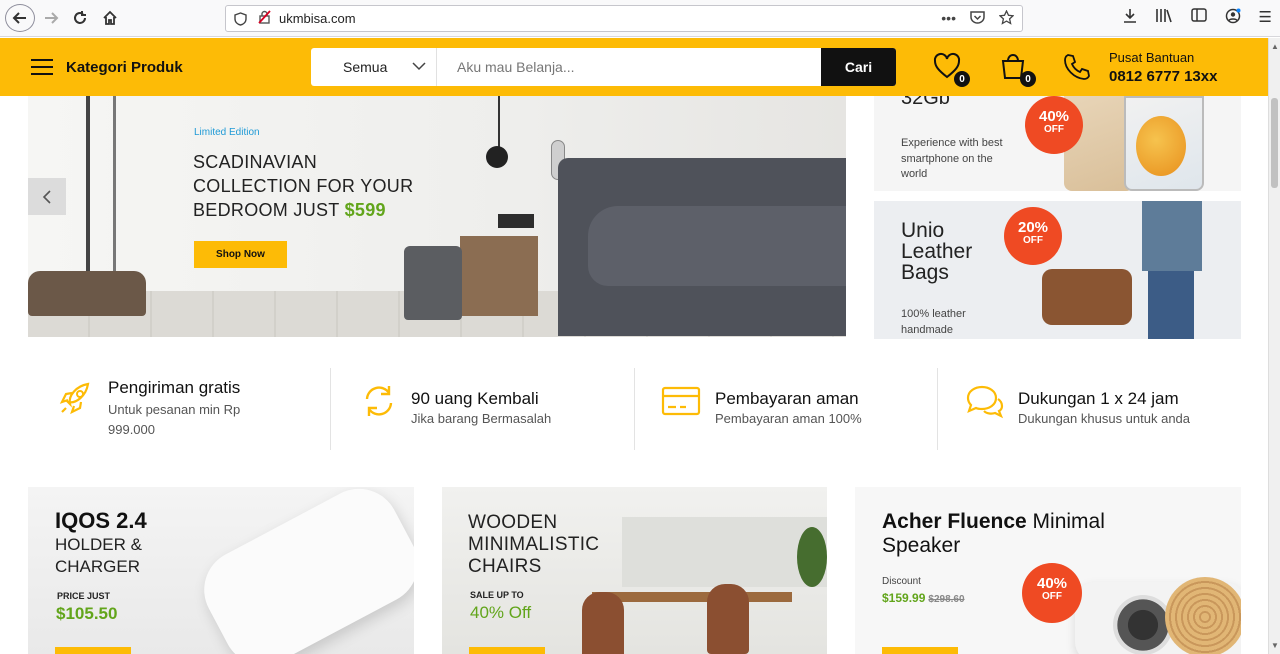 This screenshot has width=1280, height=654. What do you see at coordinates (1152, 57) in the screenshot?
I see `help-title: Pusat Bantuan` at bounding box center [1152, 57].